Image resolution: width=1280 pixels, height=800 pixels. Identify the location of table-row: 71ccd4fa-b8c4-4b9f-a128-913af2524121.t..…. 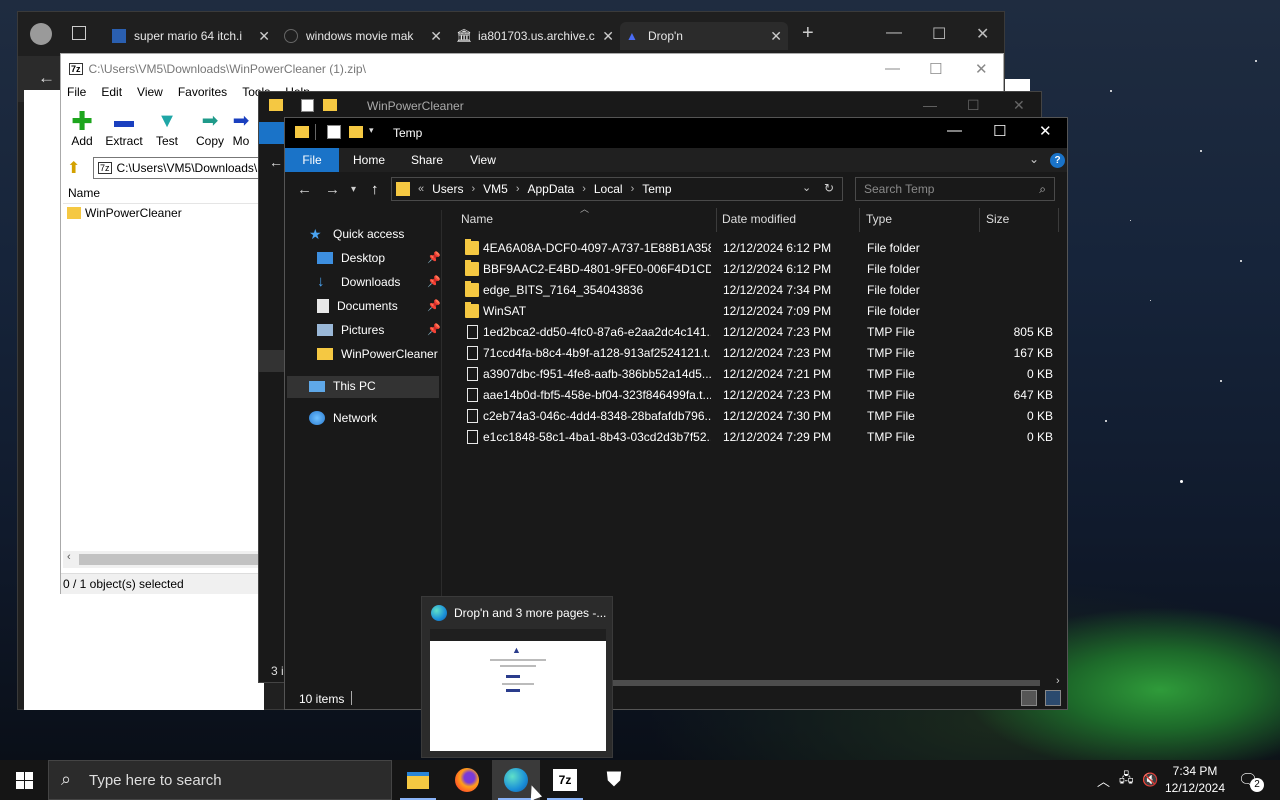
(761, 353).